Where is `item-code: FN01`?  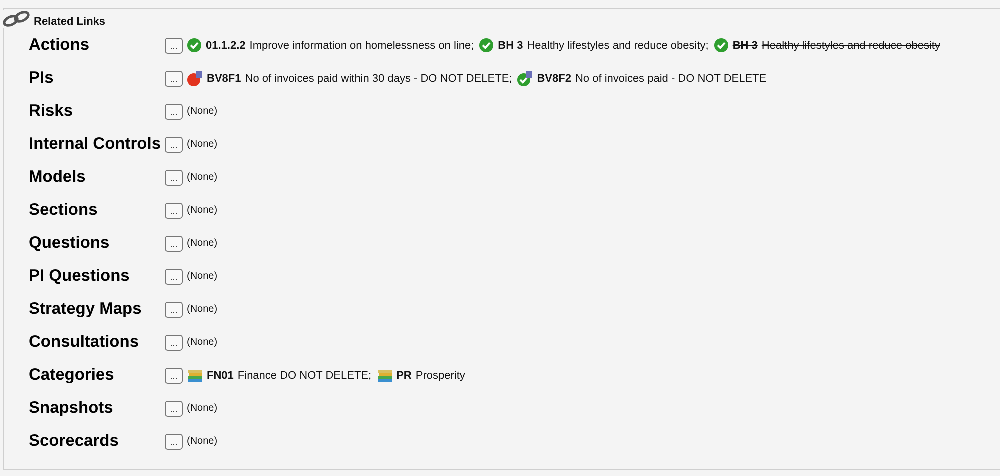 item-code: FN01 is located at coordinates (220, 376).